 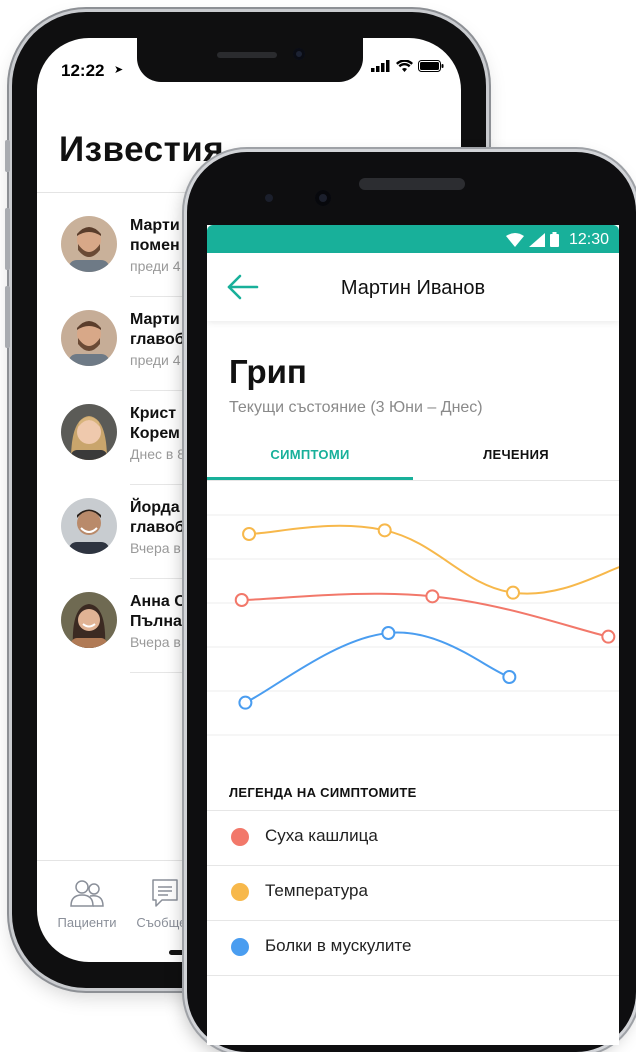 I want to click on android-earpiece, so click(x=412, y=184).